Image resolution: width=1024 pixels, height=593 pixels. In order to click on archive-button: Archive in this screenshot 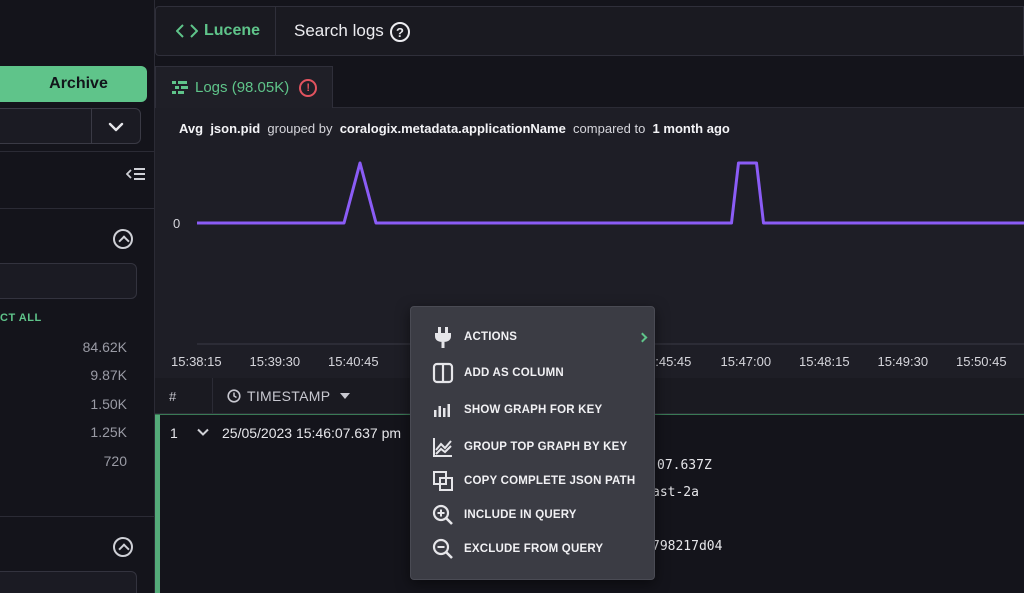, I will do `click(73, 84)`.